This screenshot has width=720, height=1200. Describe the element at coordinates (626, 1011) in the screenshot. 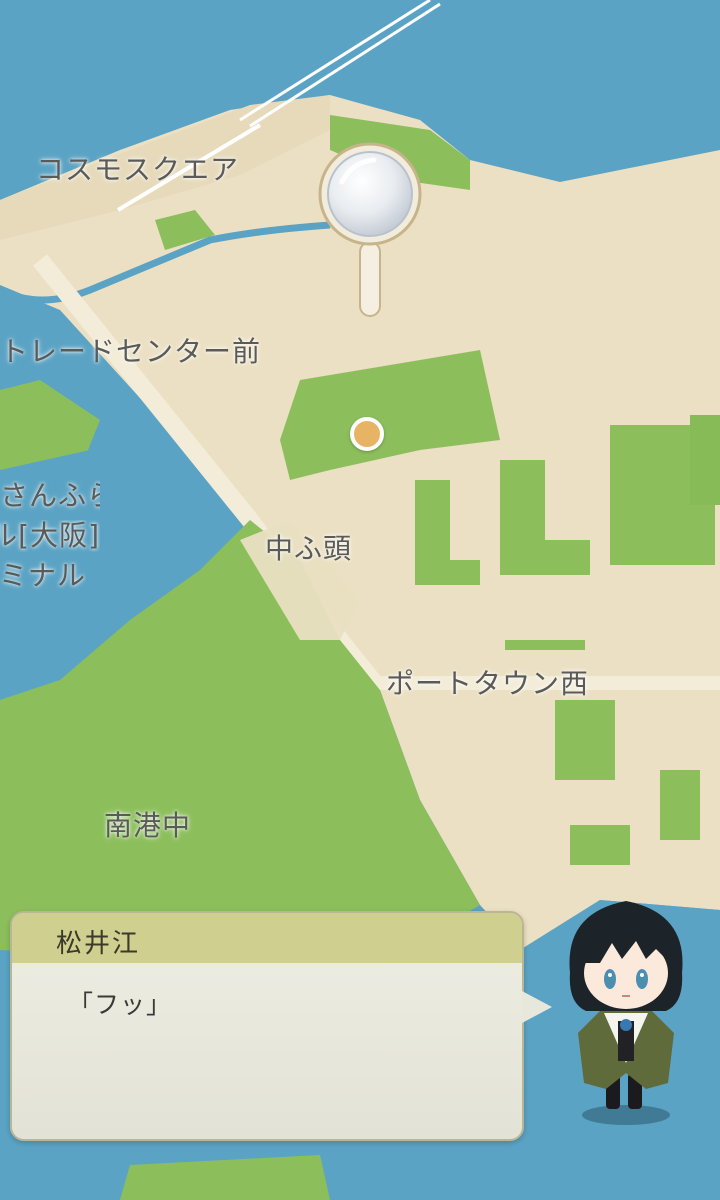

I see `character-portrait` at that location.